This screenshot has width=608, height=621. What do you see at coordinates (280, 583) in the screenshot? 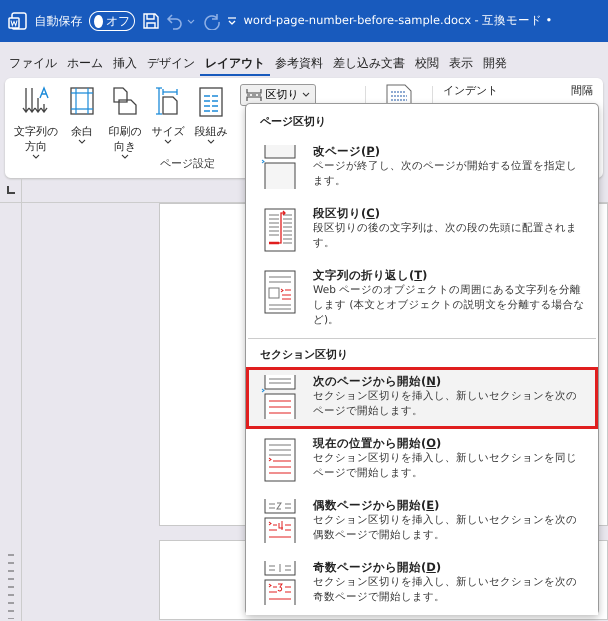
I see `section-odd-page-icon` at bounding box center [280, 583].